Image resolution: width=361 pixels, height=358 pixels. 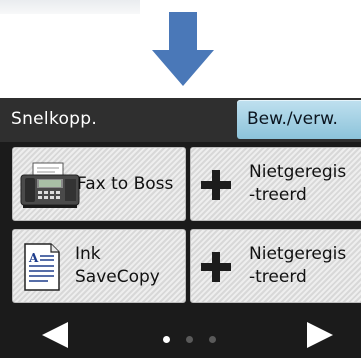 What do you see at coordinates (50, 185) in the screenshot?
I see `fax-machine-icon` at bounding box center [50, 185].